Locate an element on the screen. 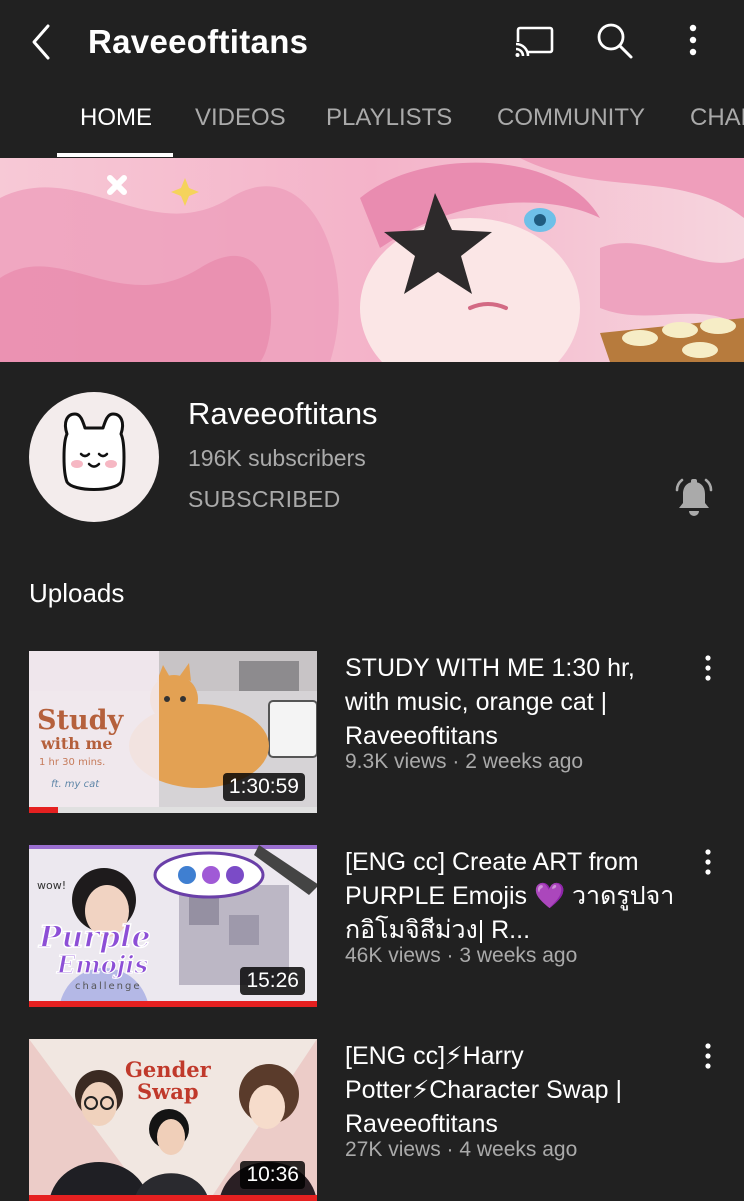  top-app-bar: Raveeoftitans is located at coordinates (372, 41).